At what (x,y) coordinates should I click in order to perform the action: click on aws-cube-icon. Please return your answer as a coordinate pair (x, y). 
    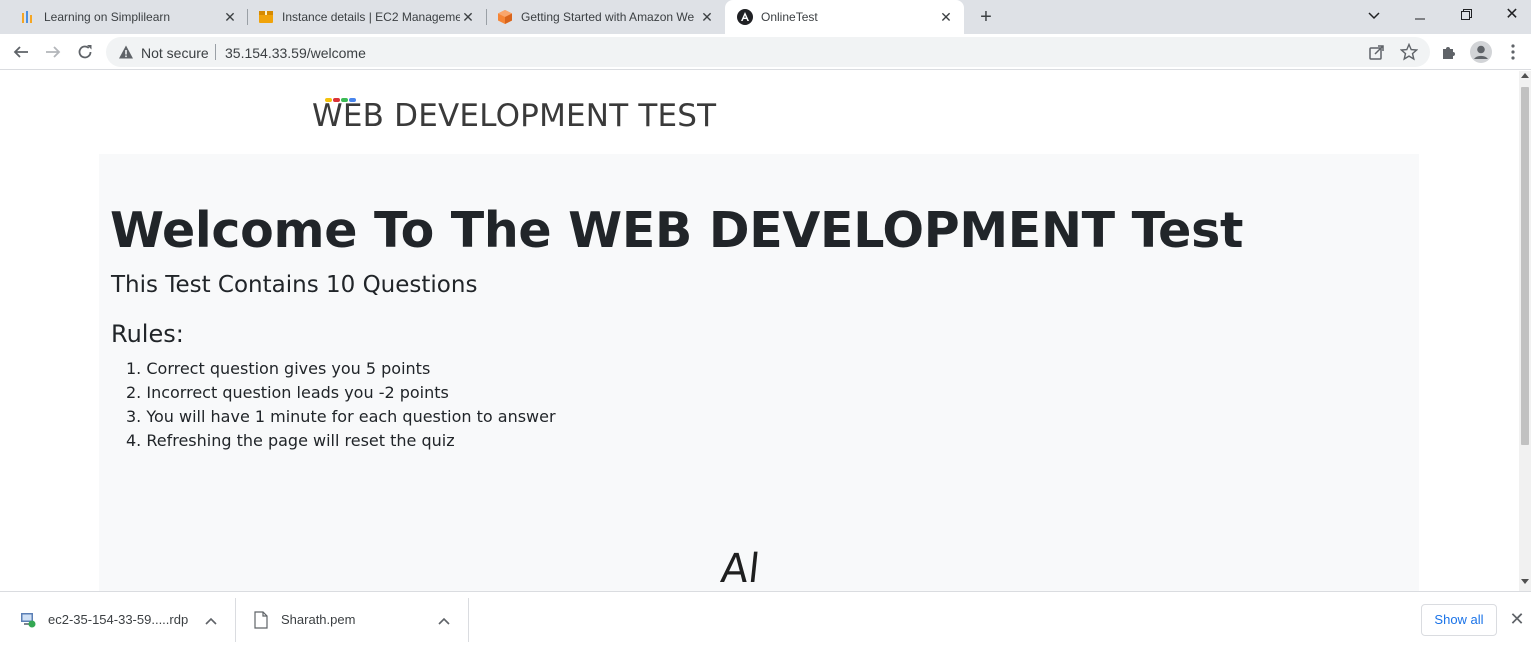
    Looking at the image, I should click on (505, 17).